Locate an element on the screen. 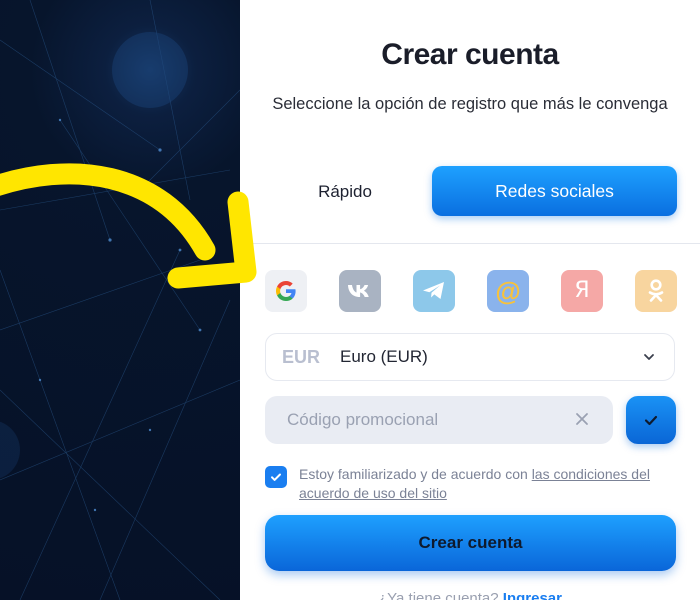 This screenshot has width=700, height=600. promo-code-input is located at coordinates (422, 420).